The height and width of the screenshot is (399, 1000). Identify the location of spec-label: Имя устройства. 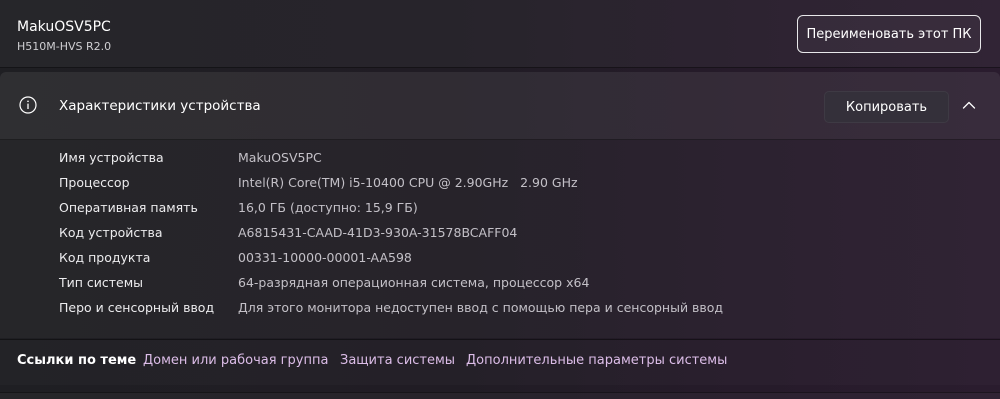
(111, 157).